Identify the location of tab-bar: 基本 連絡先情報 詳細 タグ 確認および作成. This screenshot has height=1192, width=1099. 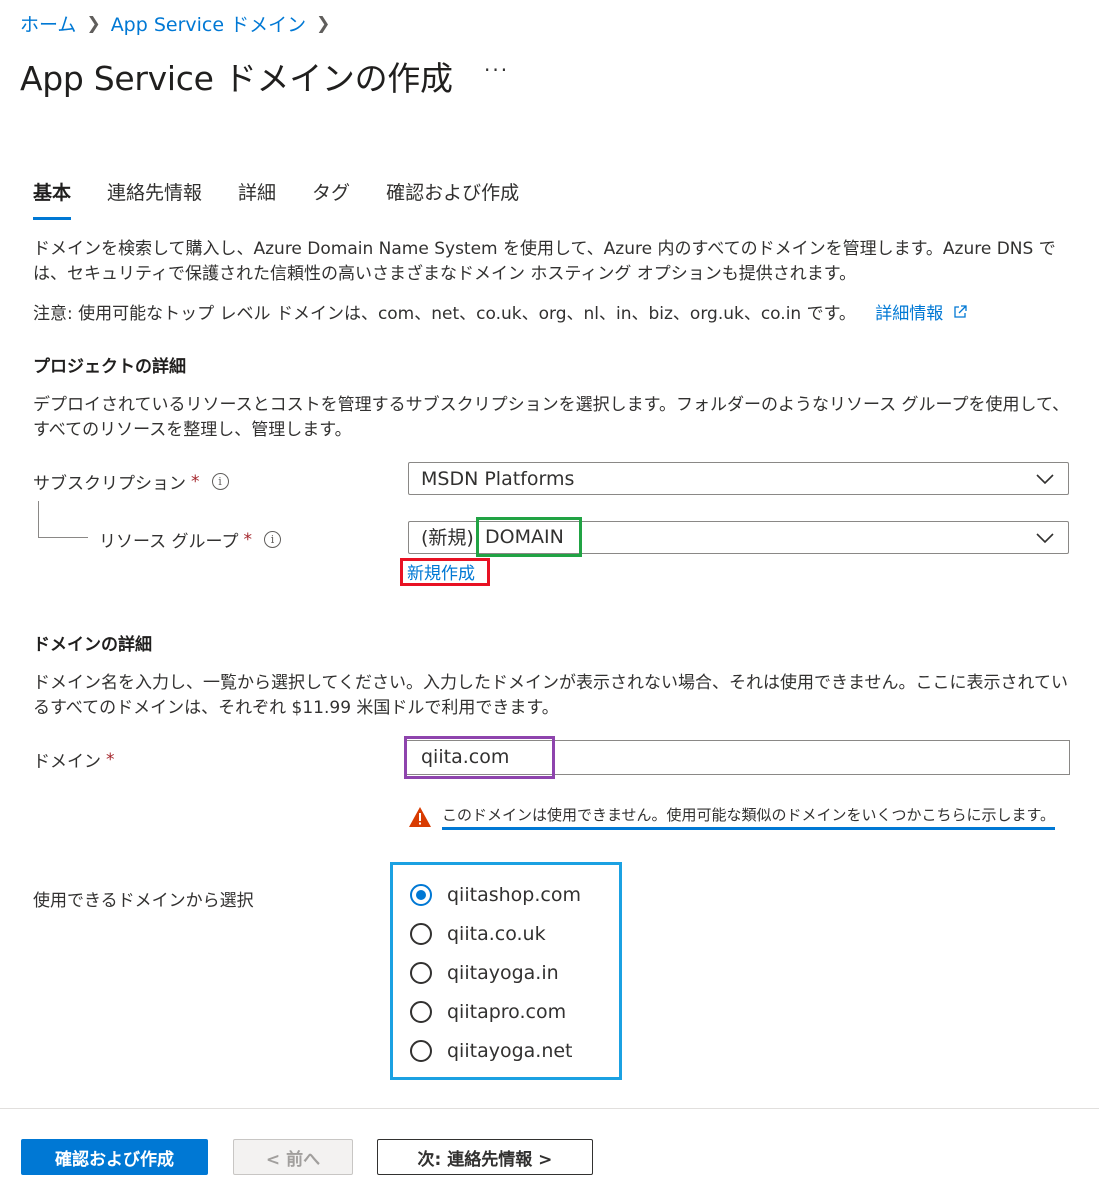
(294, 199).